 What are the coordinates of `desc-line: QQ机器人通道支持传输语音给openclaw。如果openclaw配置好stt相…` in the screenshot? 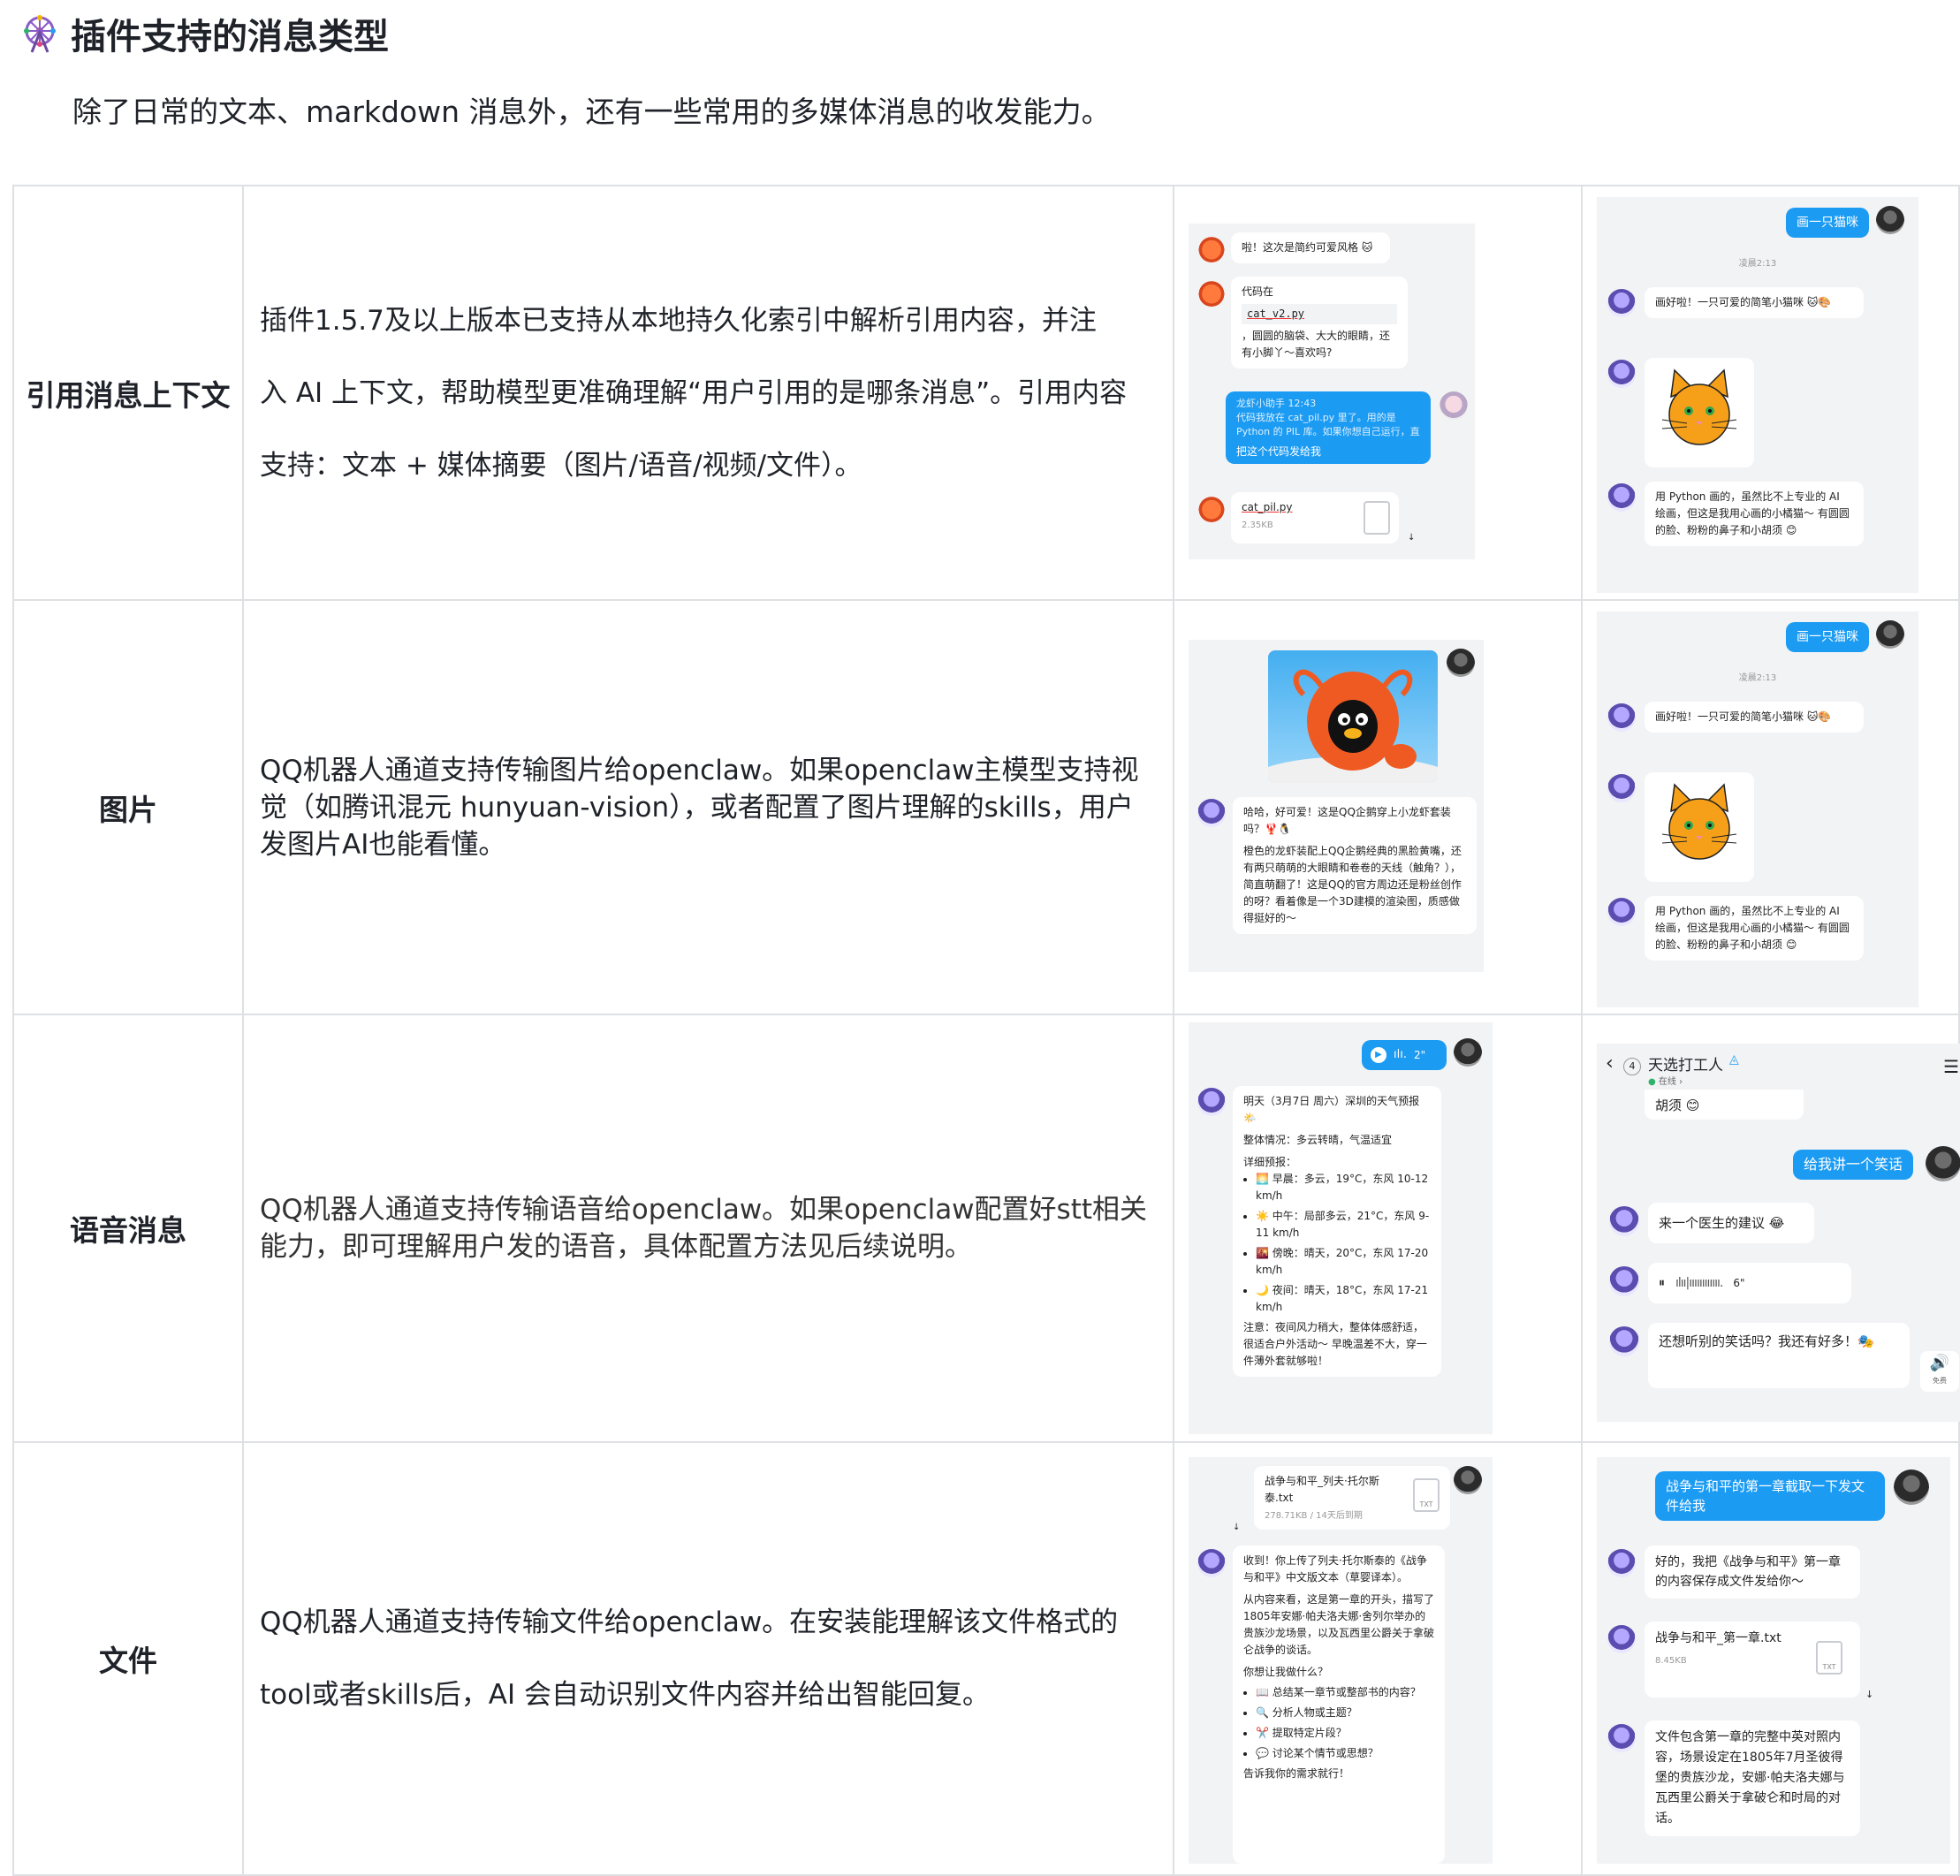 It's located at (704, 1210).